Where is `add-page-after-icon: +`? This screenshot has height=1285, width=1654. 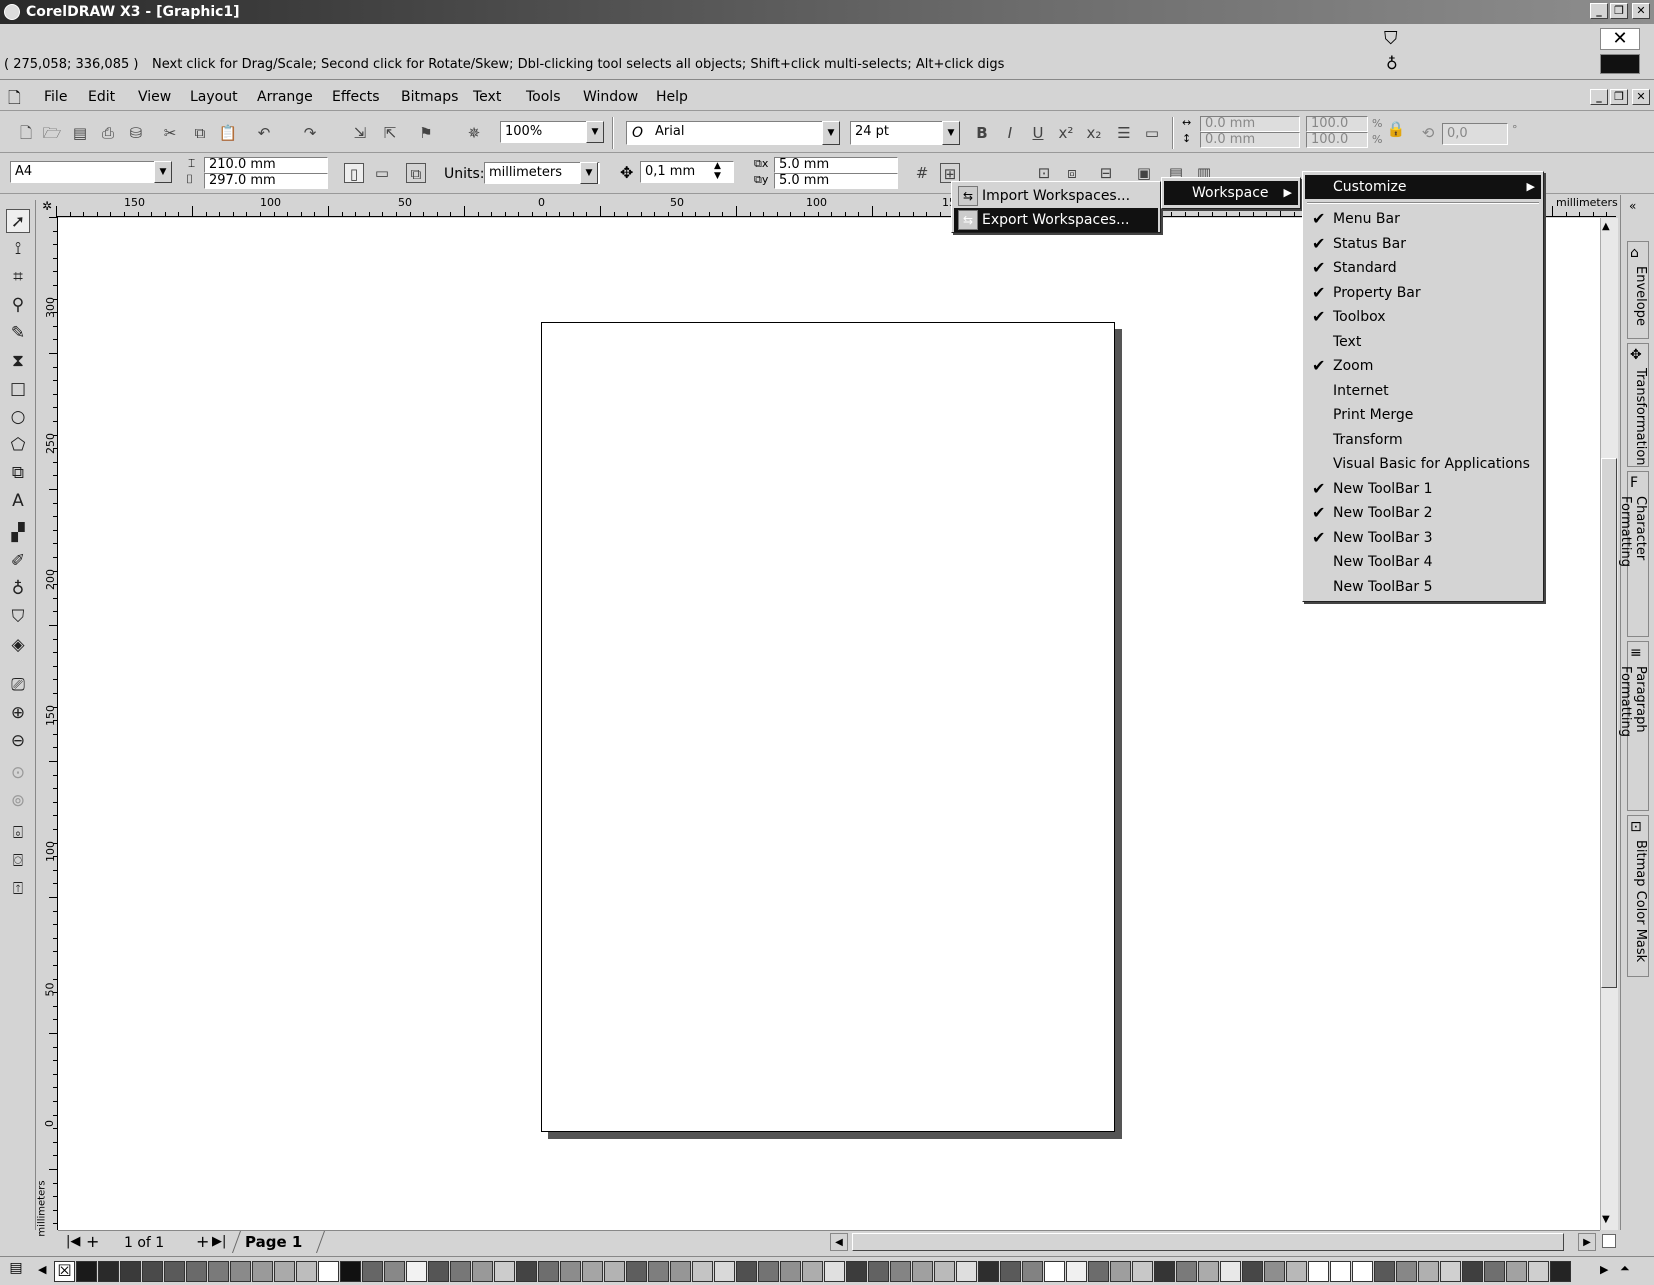 add-page-after-icon: + is located at coordinates (202, 1241).